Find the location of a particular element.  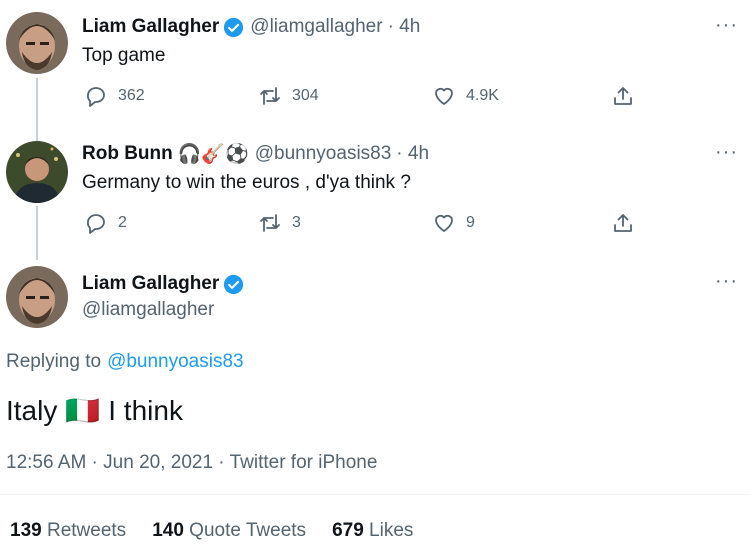

tweet-text-after: I think is located at coordinates (145, 410).